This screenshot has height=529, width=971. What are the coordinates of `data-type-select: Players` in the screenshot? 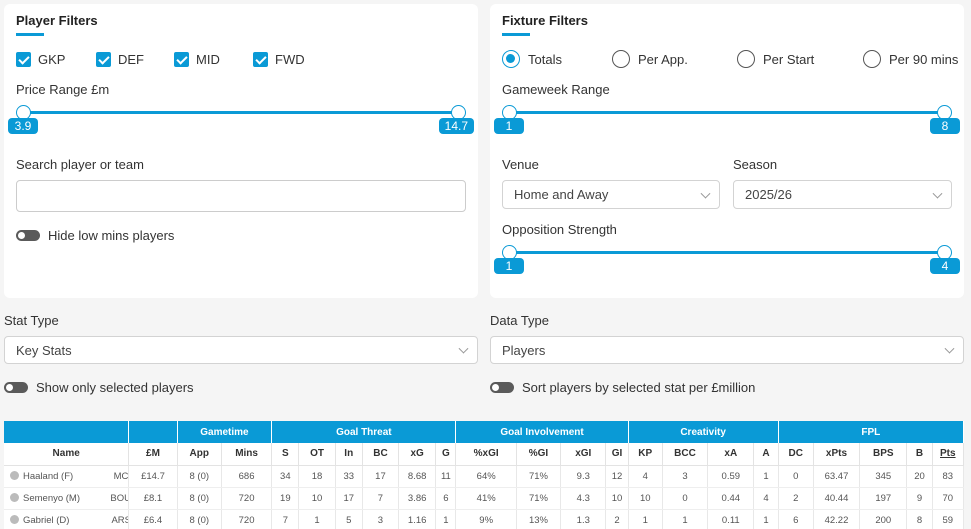 It's located at (727, 350).